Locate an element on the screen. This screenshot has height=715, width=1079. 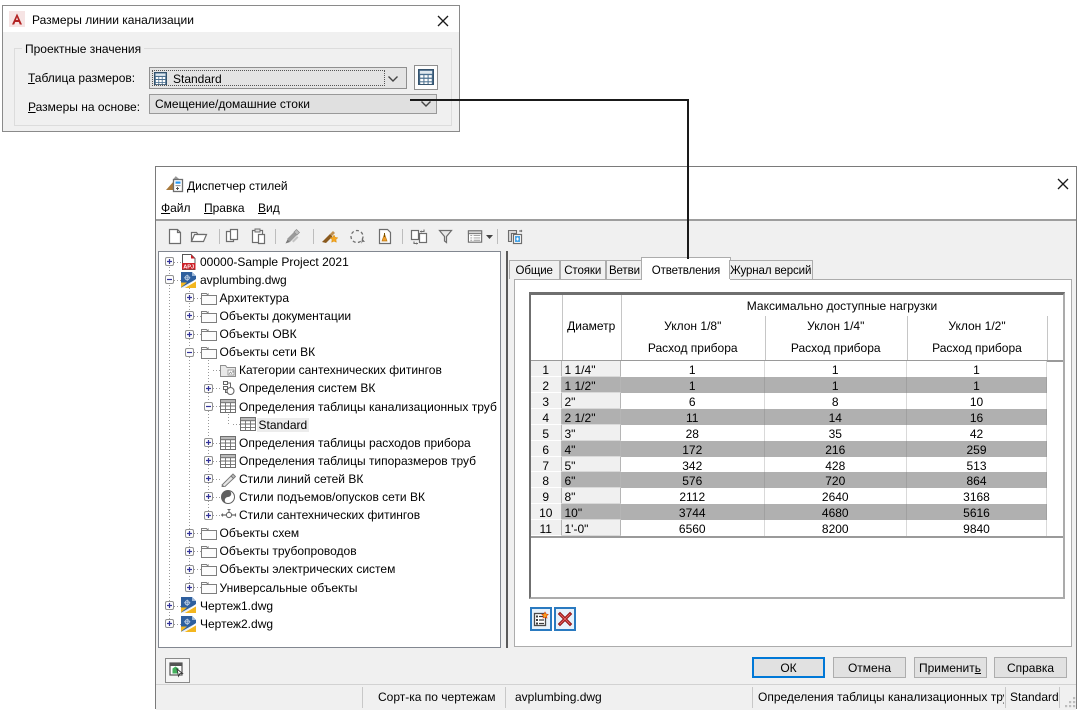
svg-text: APJ is located at coordinates (188, 267).